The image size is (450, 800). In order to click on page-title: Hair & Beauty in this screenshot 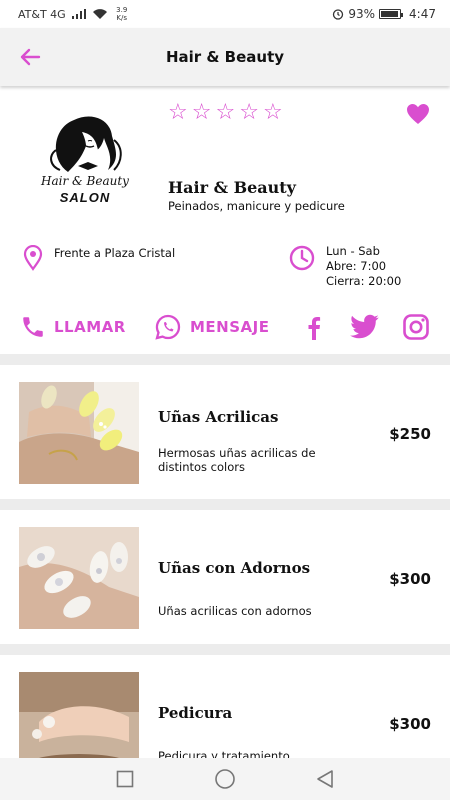, I will do `click(225, 57)`.